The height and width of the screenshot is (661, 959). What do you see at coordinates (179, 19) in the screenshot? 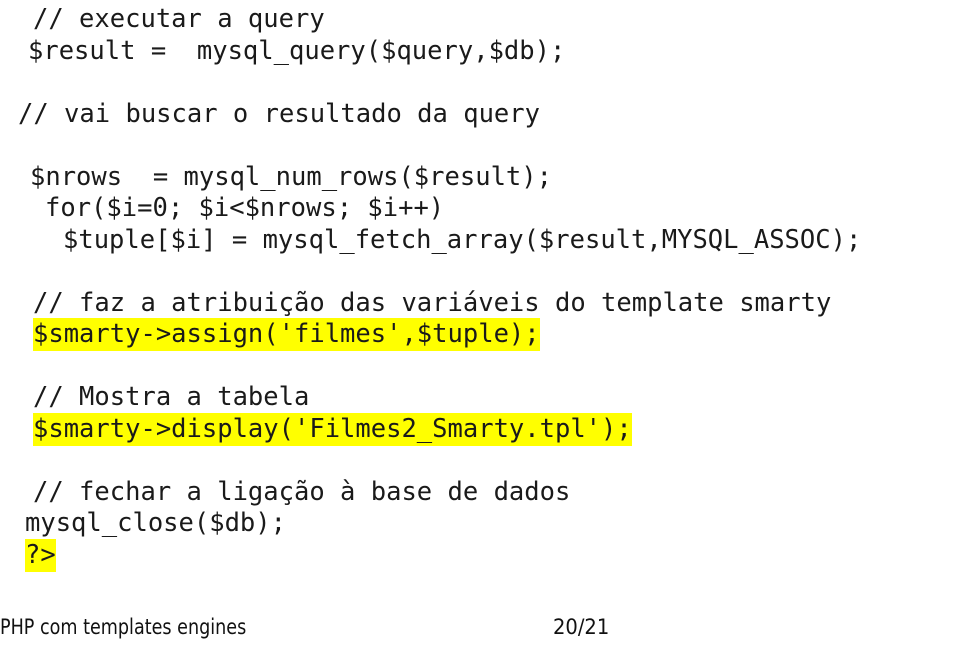
I see `code-line: // executar a query` at bounding box center [179, 19].